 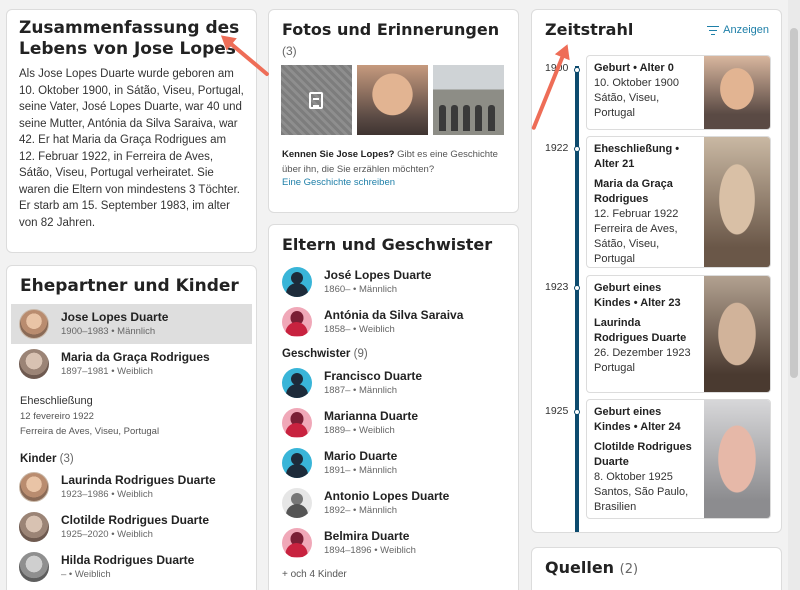 I want to click on write-story-link: Eine Geschichte schreiben, so click(x=393, y=182).